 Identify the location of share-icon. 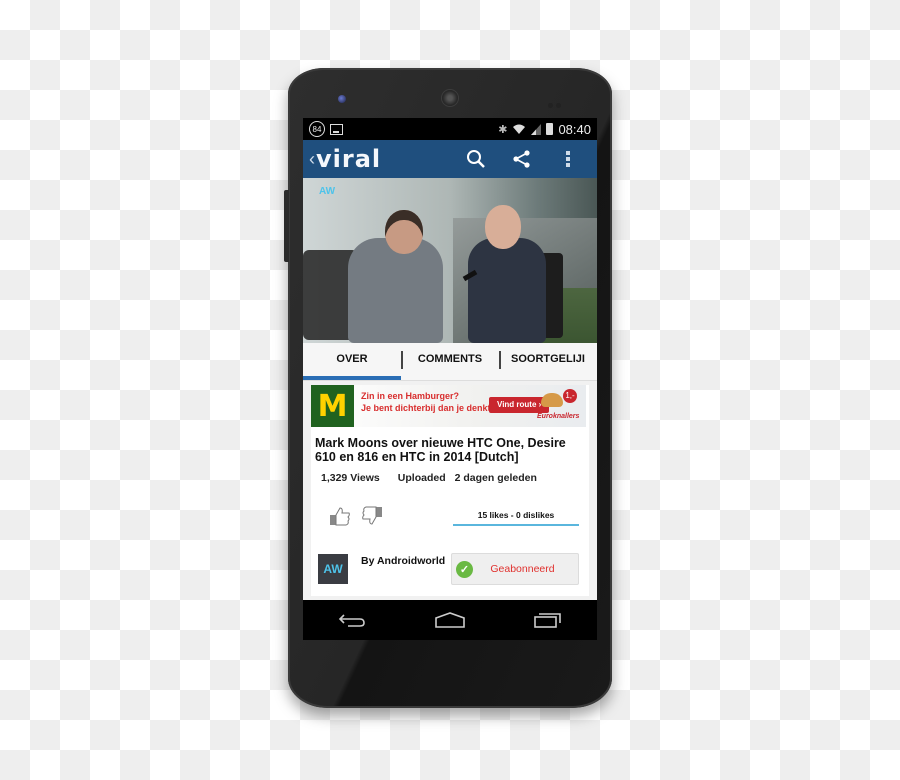
(521, 159).